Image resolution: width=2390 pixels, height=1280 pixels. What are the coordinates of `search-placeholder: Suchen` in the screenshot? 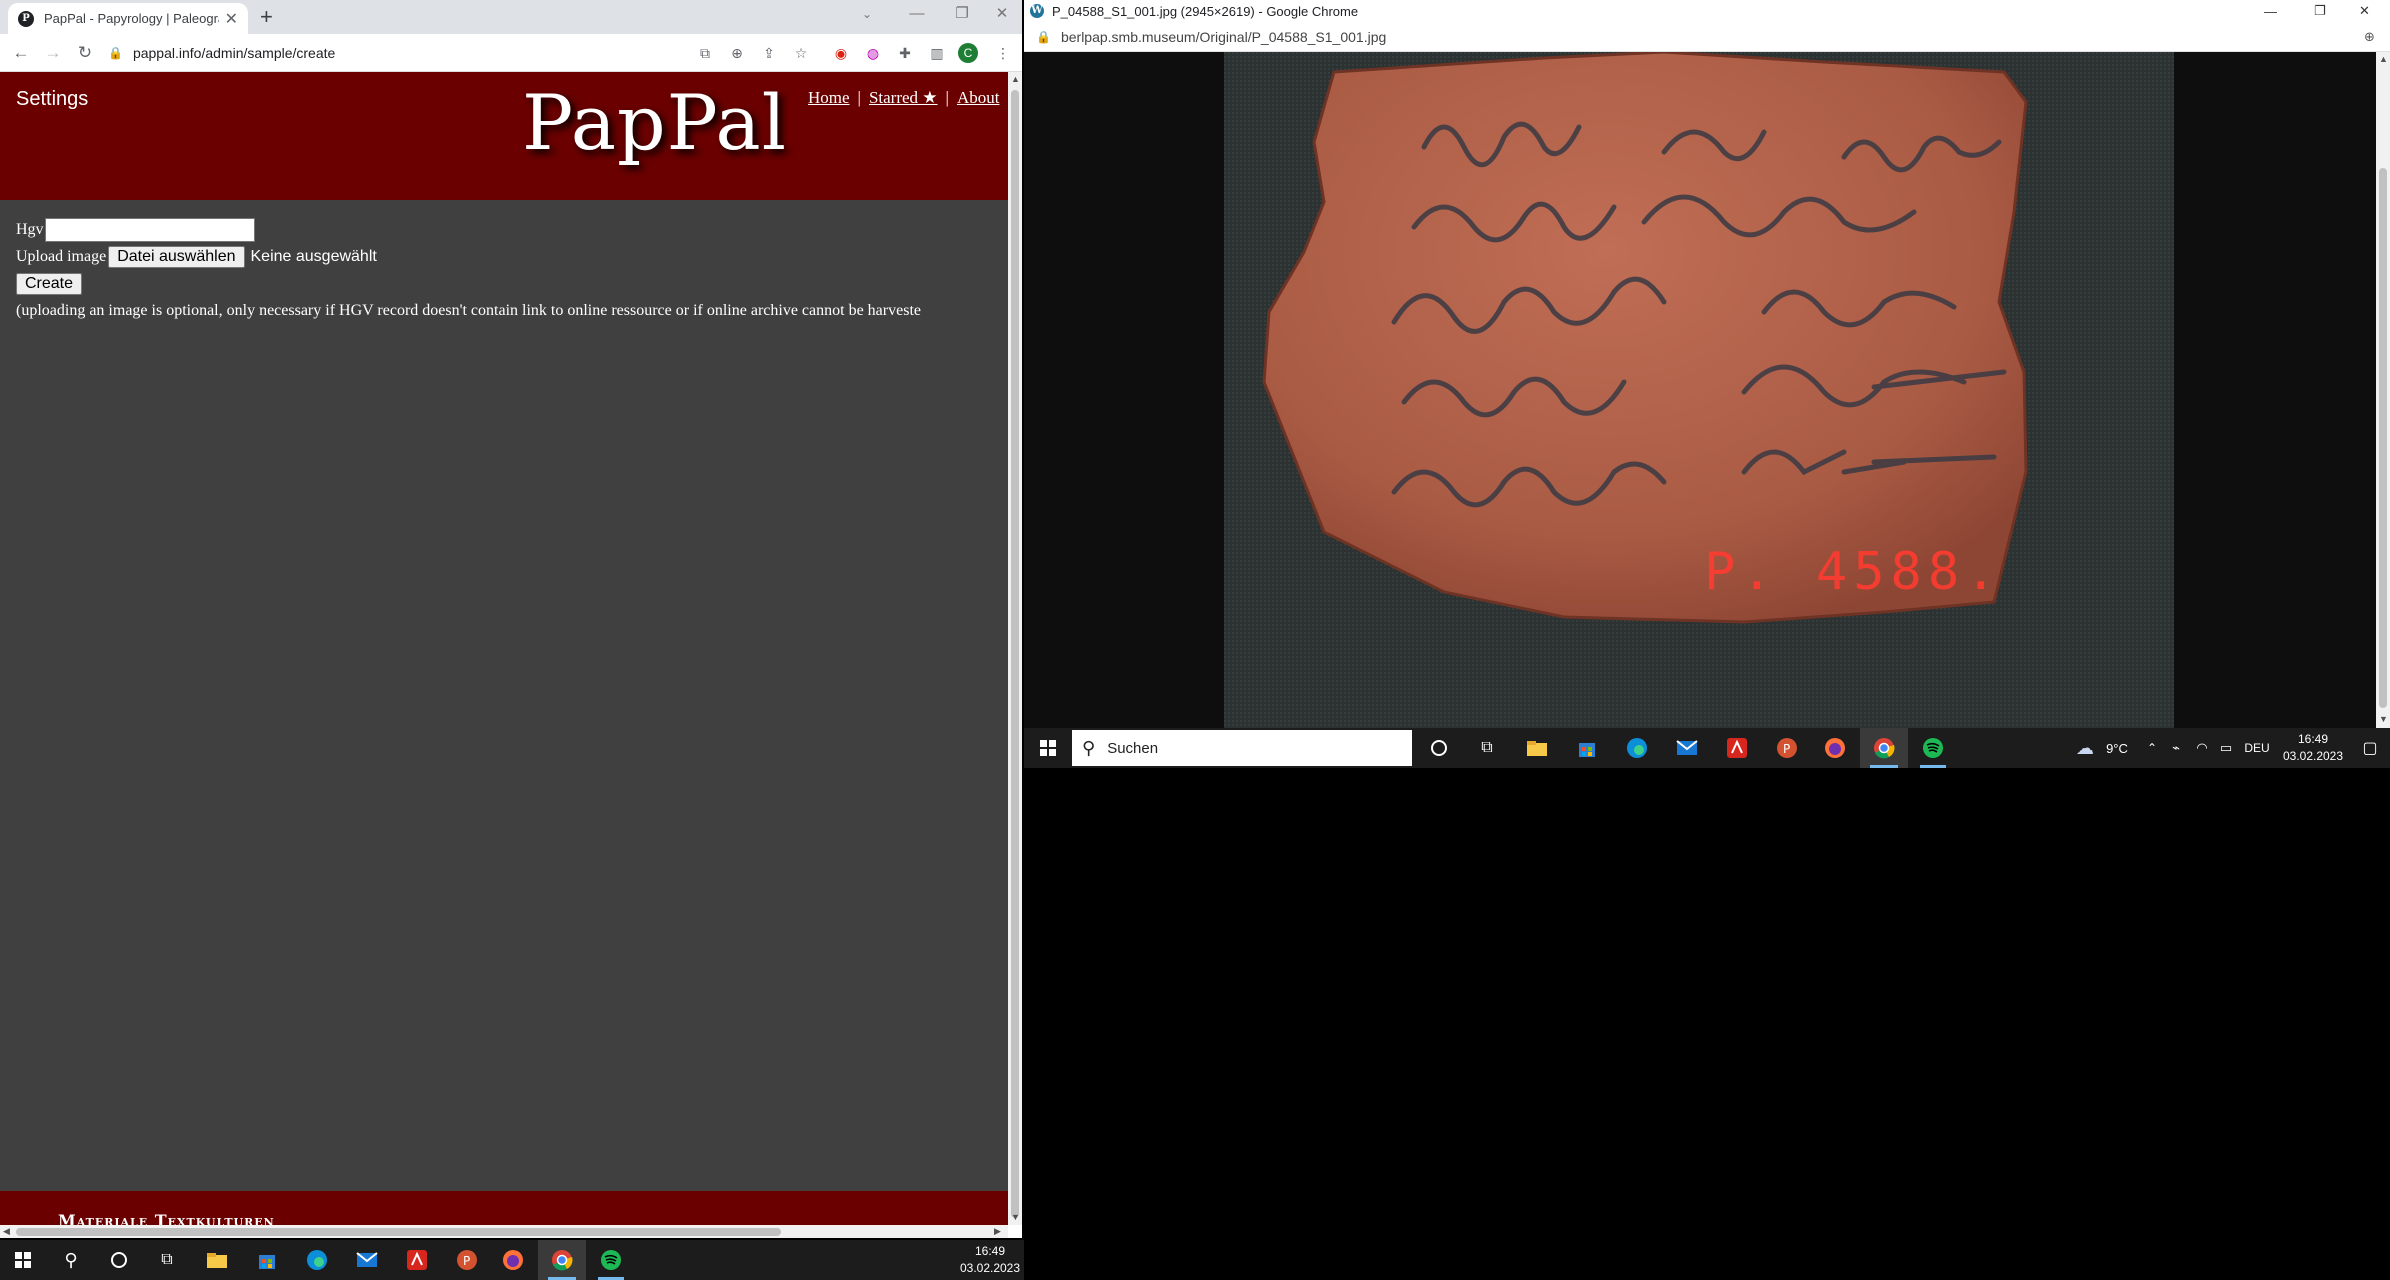 It's located at (1133, 748).